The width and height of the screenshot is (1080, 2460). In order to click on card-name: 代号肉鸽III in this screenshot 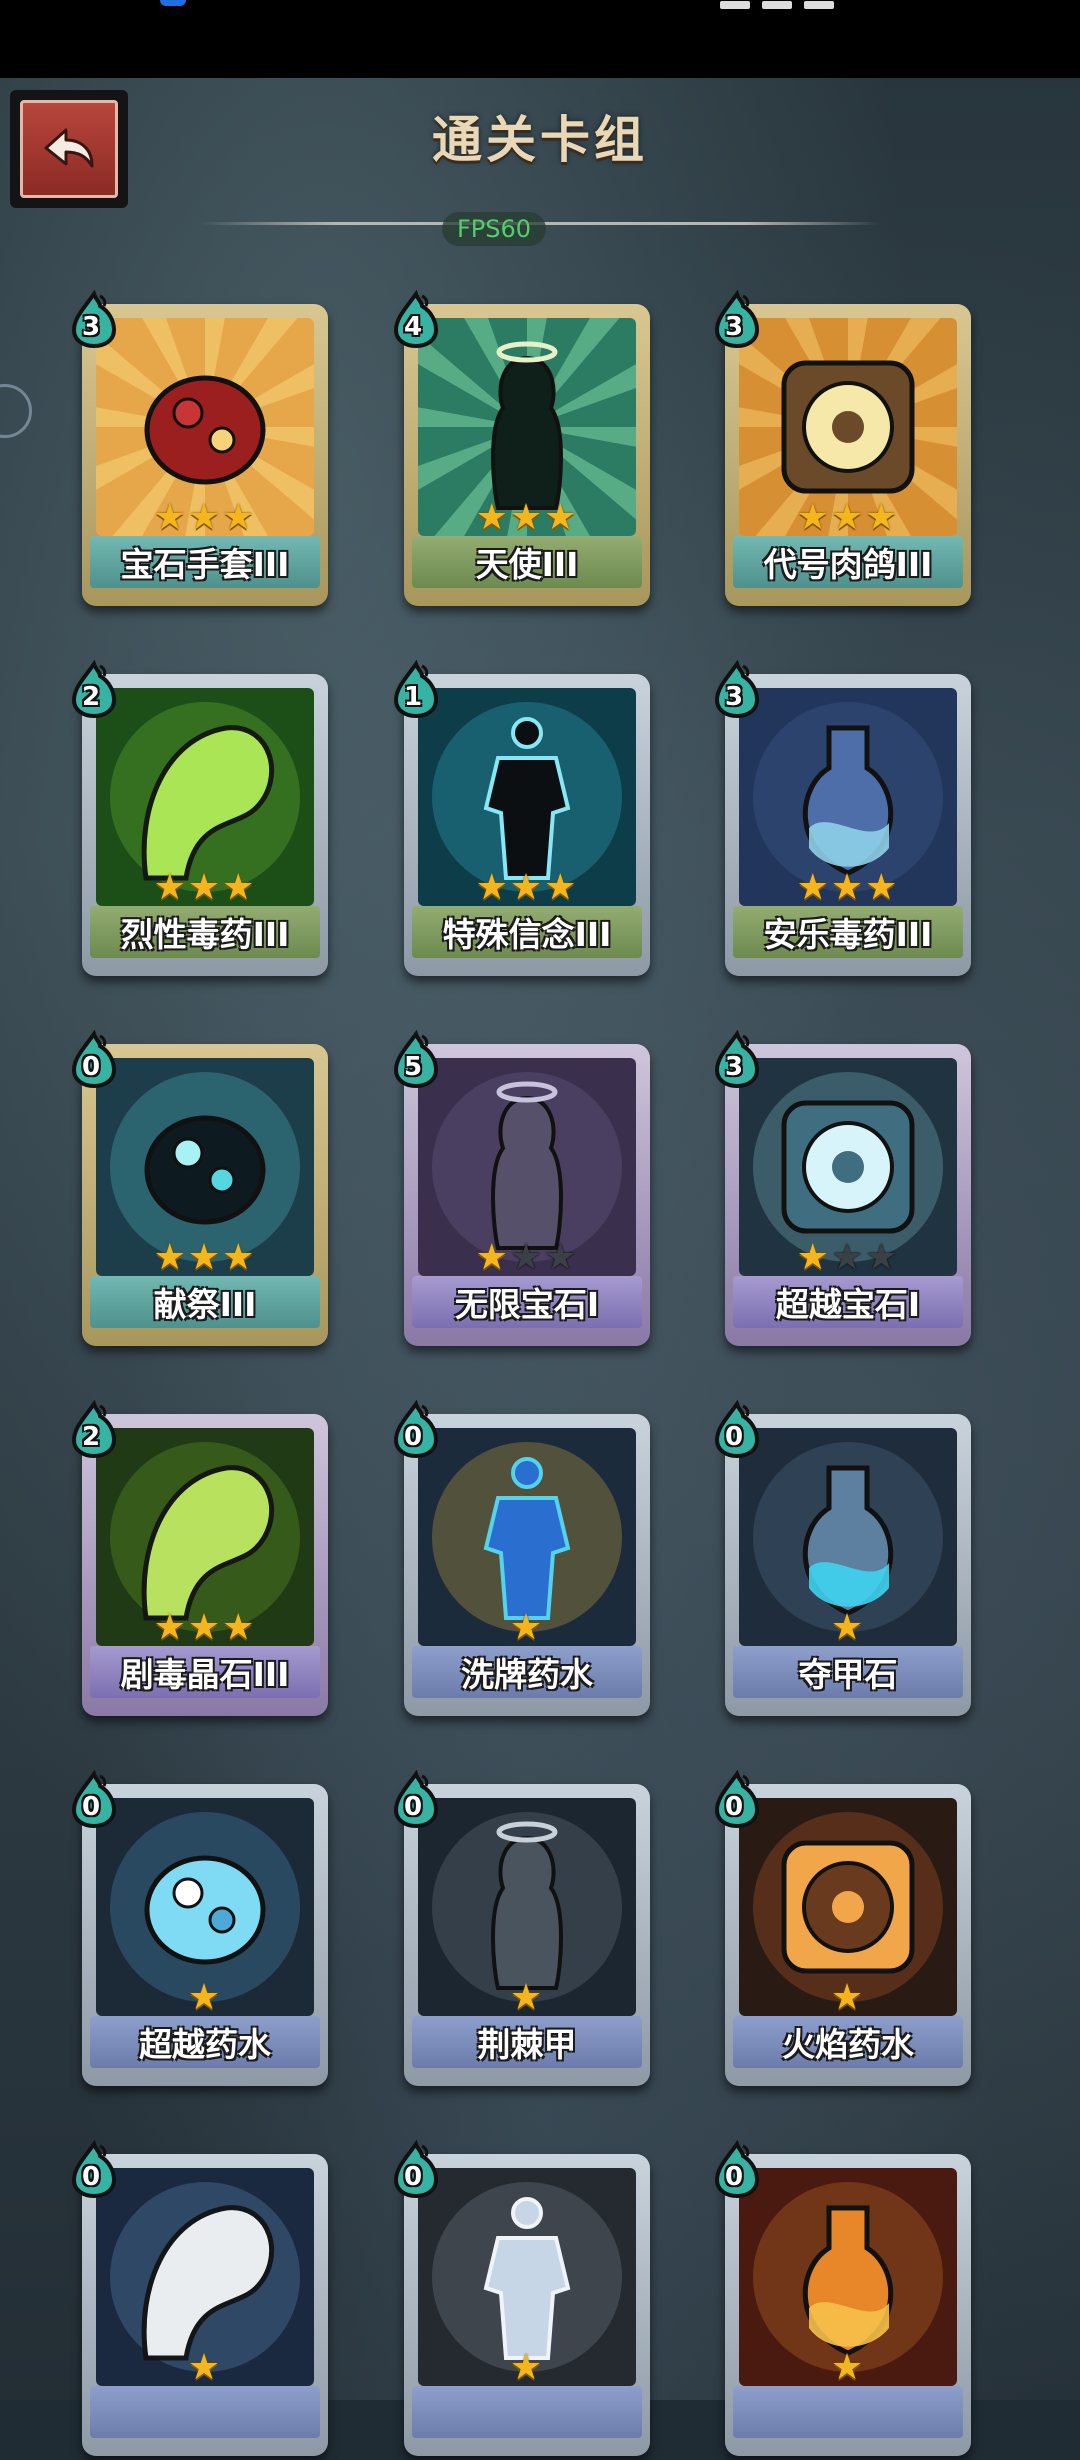, I will do `click(848, 562)`.